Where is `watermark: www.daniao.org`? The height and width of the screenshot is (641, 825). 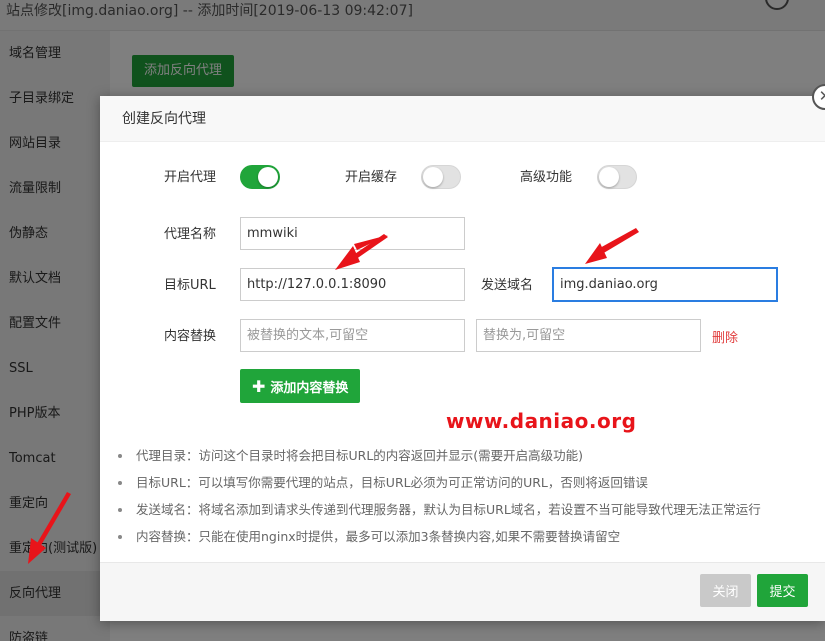
watermark: www.daniao.org is located at coordinates (541, 421).